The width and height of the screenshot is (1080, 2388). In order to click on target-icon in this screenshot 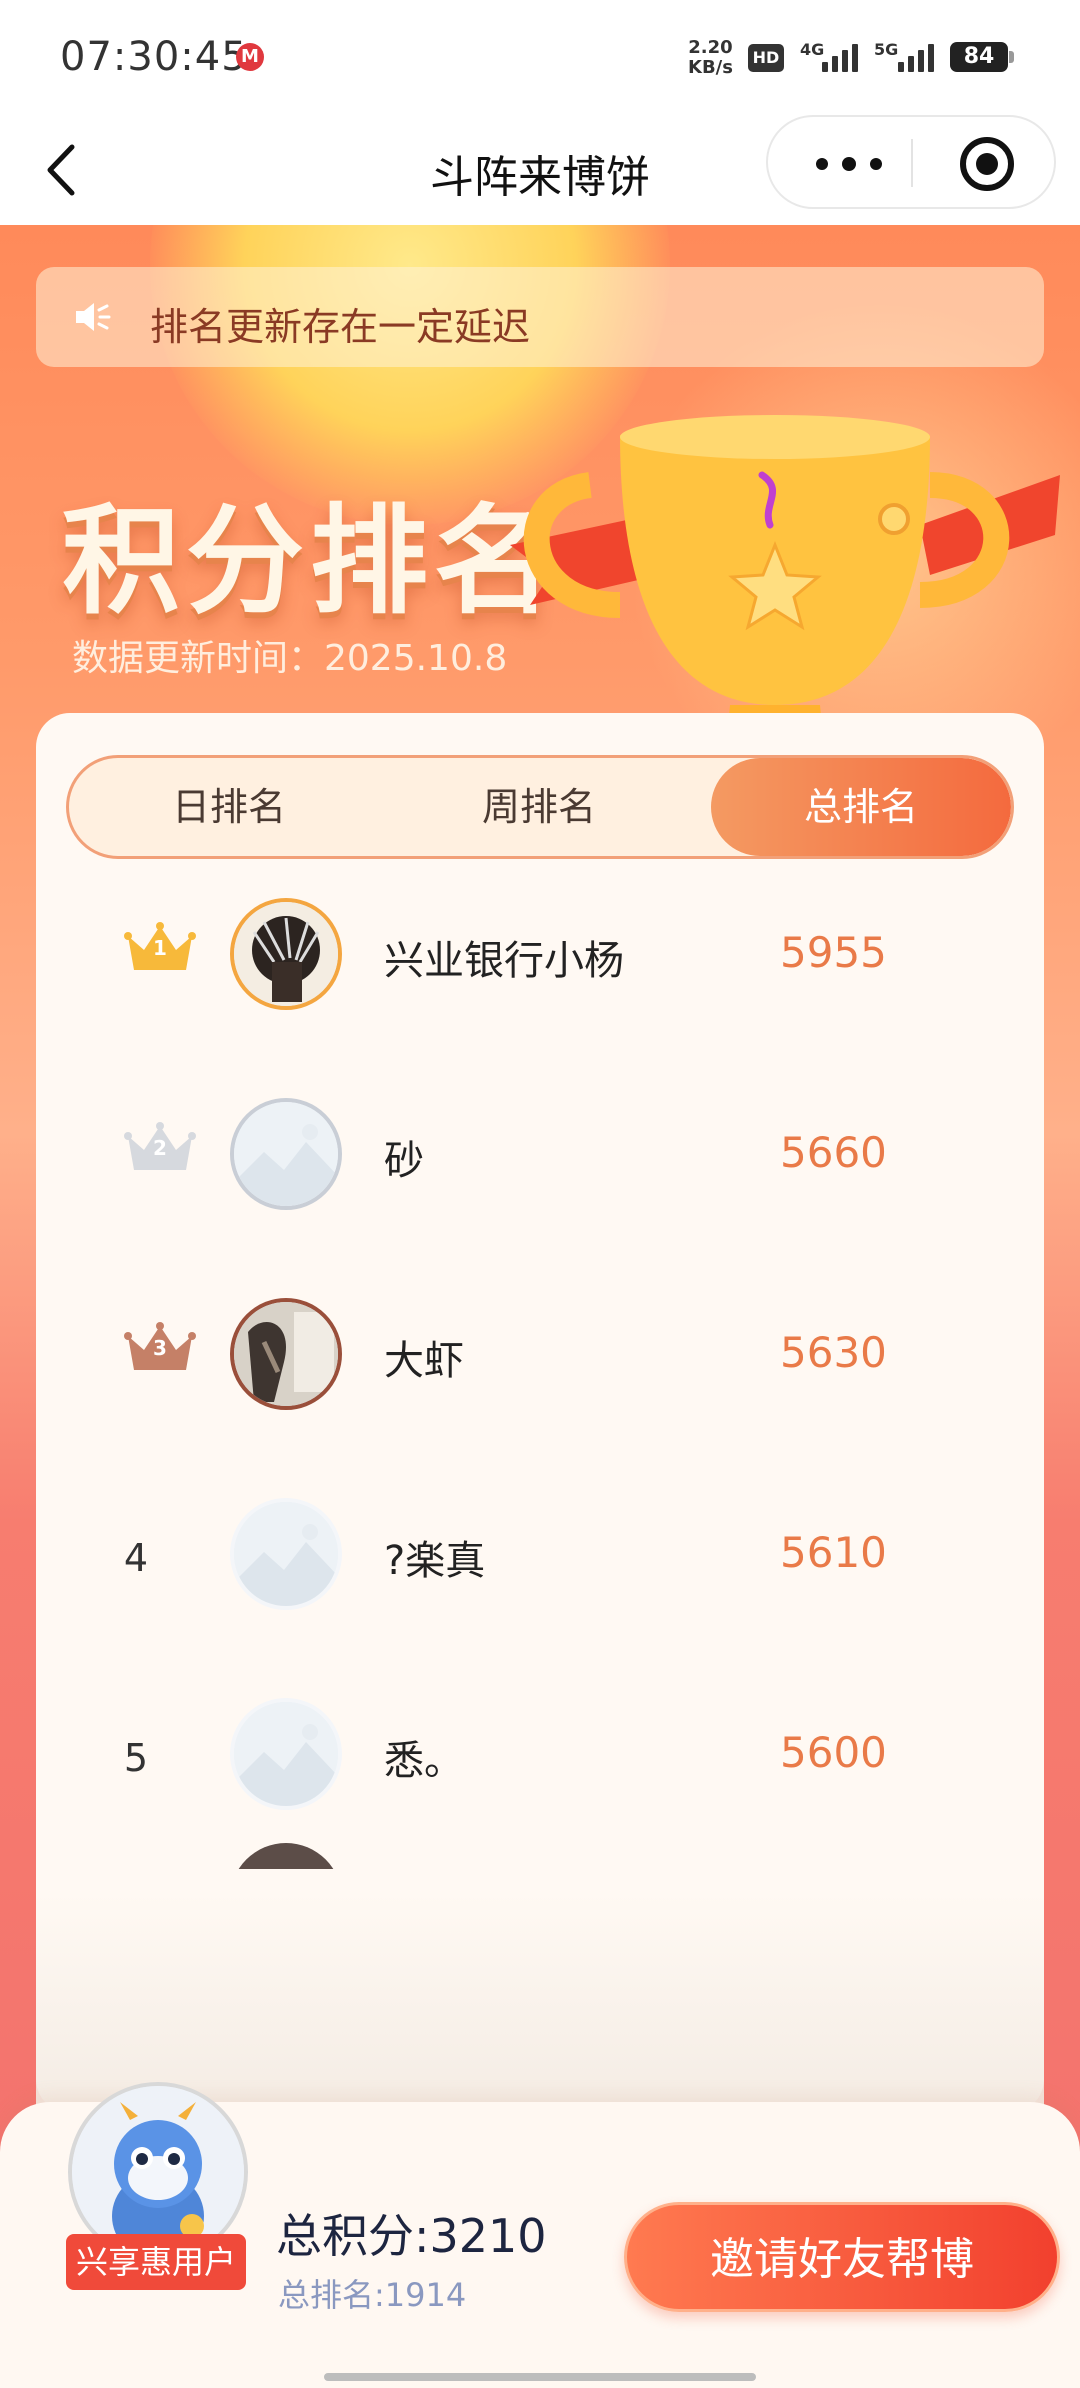, I will do `click(987, 164)`.